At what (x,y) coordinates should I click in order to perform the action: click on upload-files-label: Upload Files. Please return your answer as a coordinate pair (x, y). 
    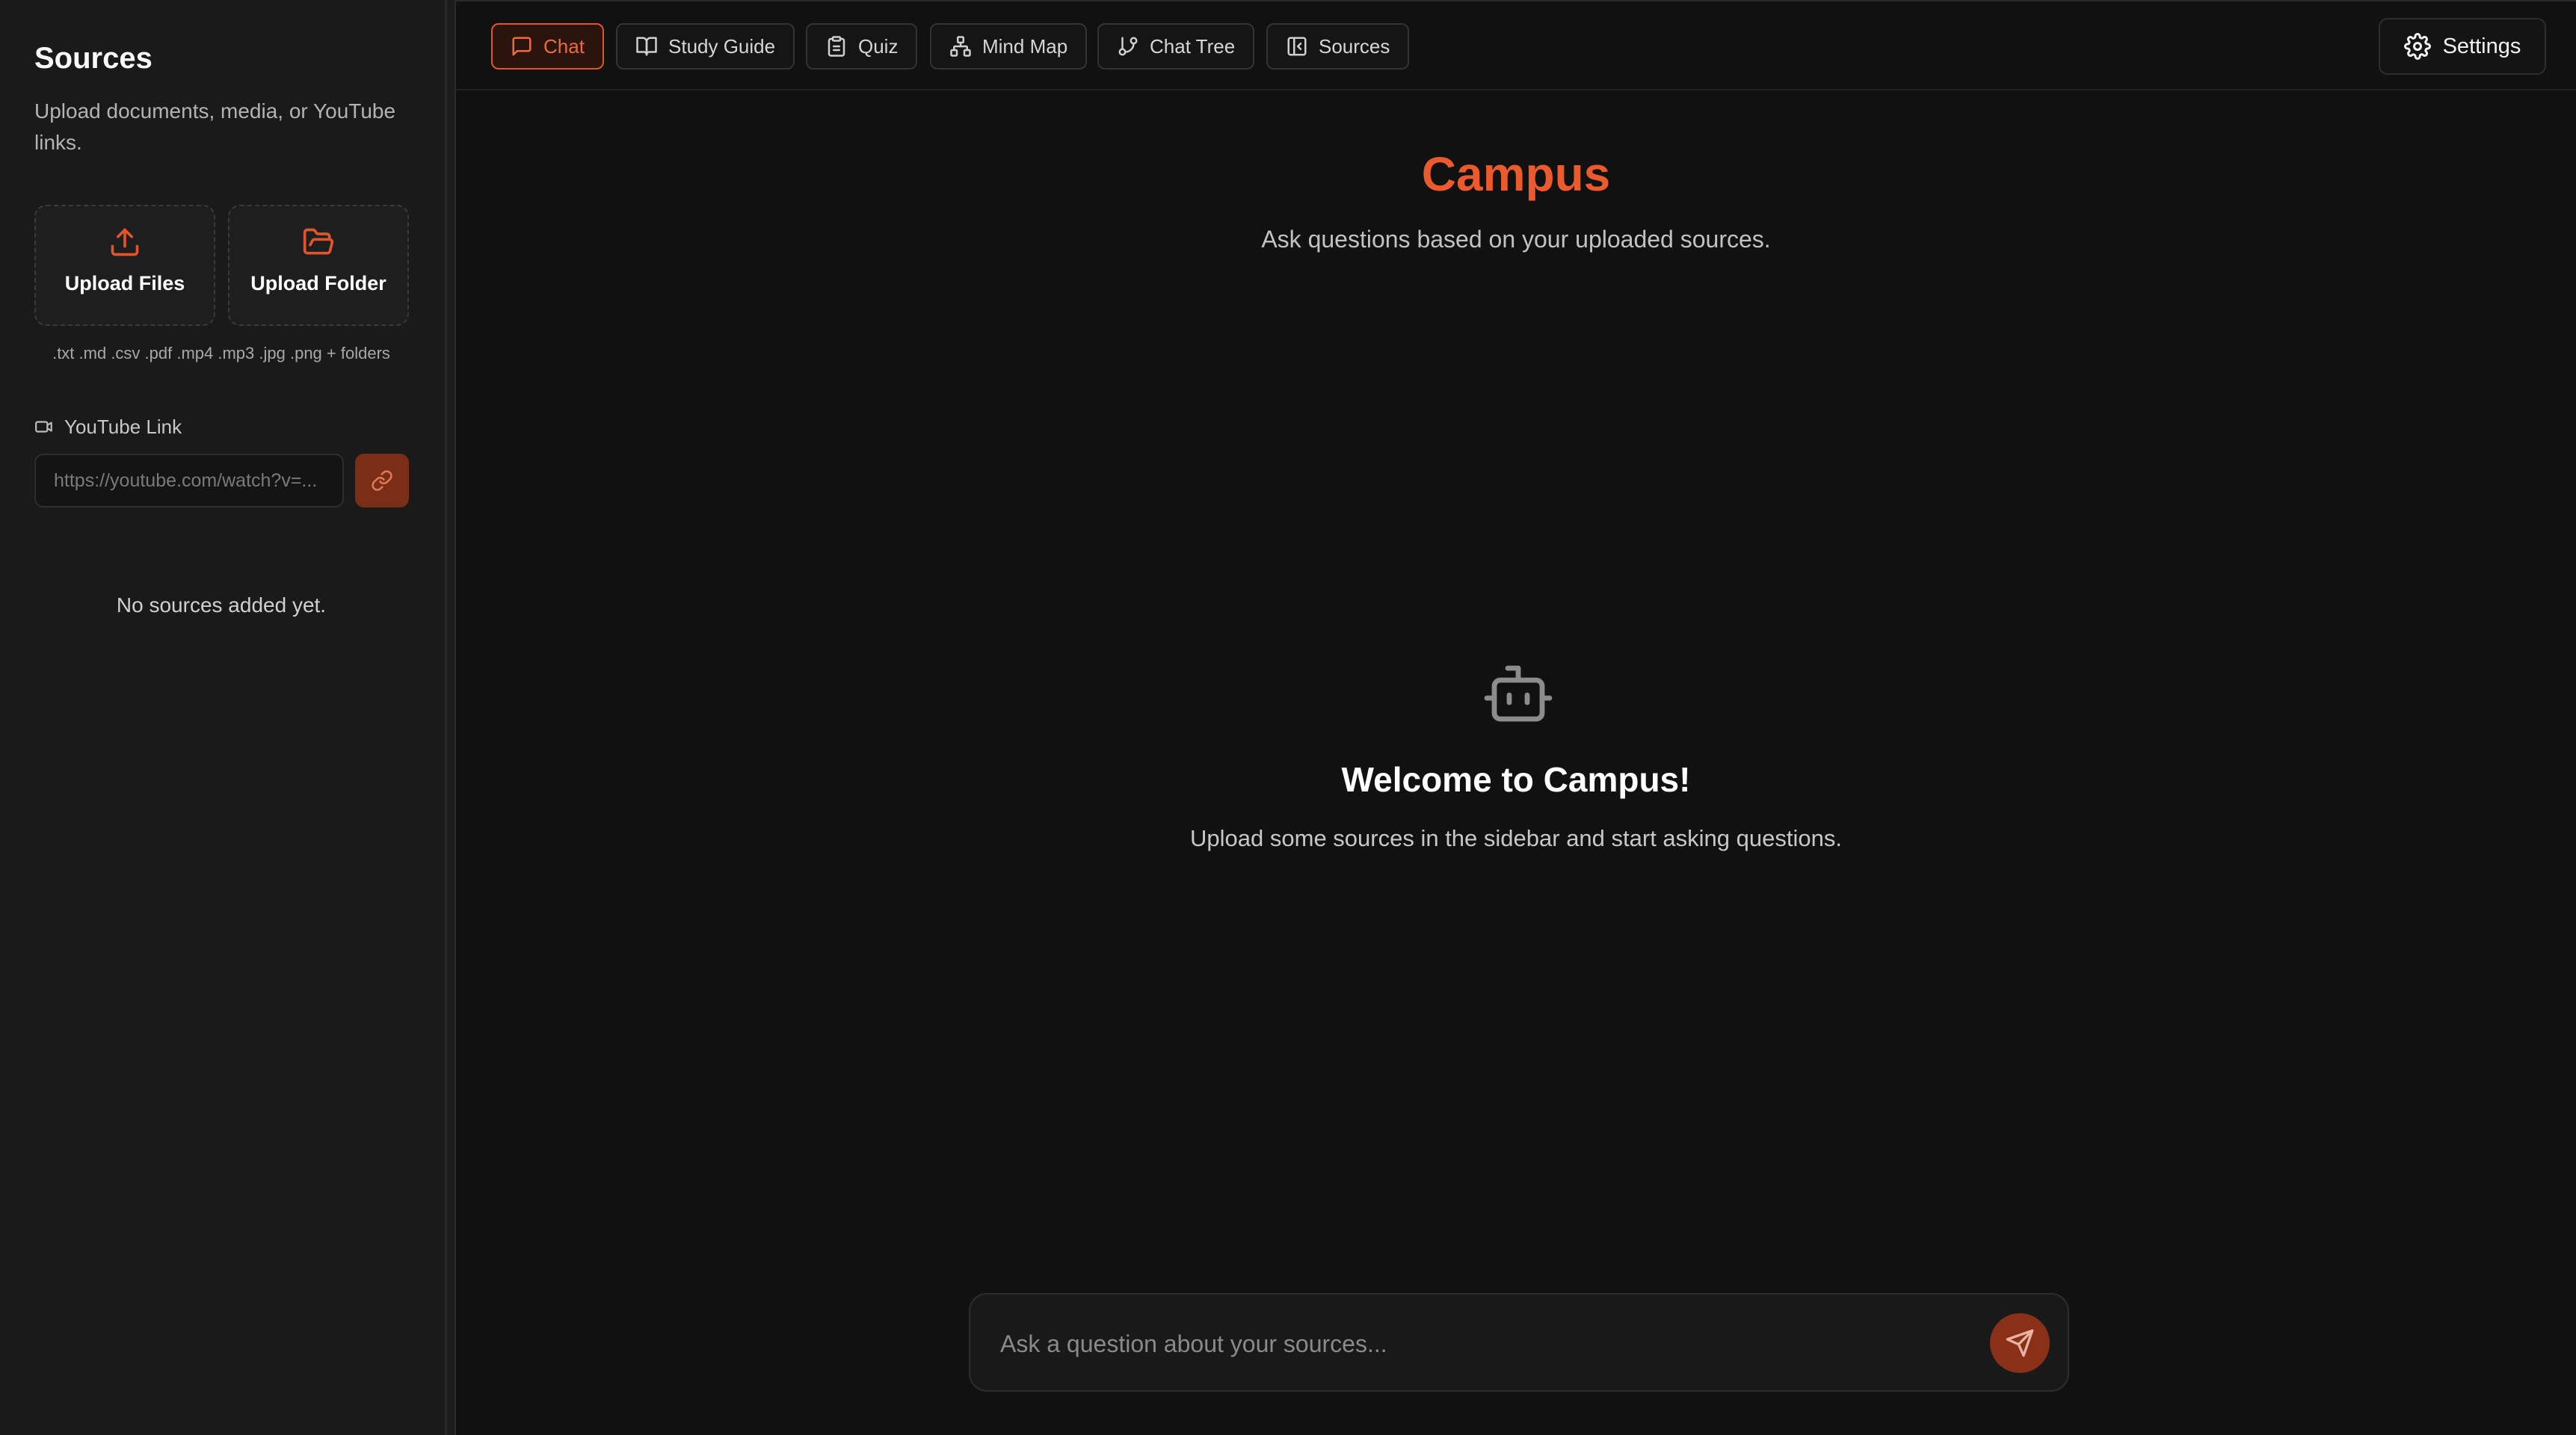
    Looking at the image, I should click on (124, 283).